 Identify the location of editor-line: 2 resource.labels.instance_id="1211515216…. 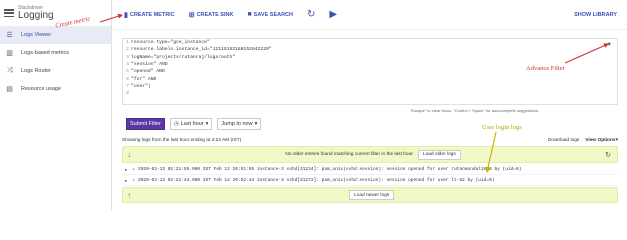
(370, 49).